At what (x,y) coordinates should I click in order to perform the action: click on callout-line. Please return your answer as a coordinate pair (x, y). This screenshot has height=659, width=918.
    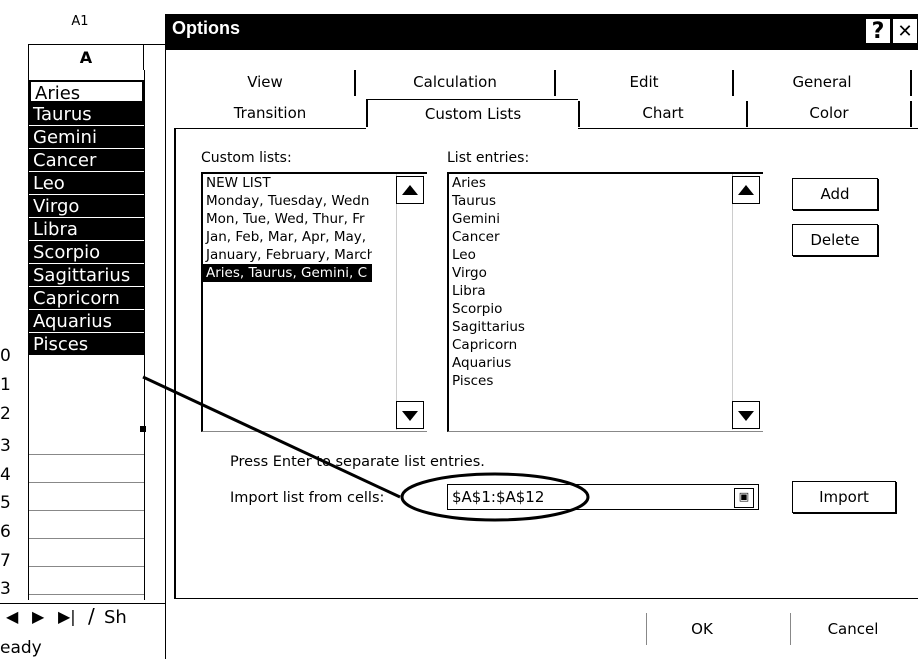
    Looking at the image, I should click on (271, 437).